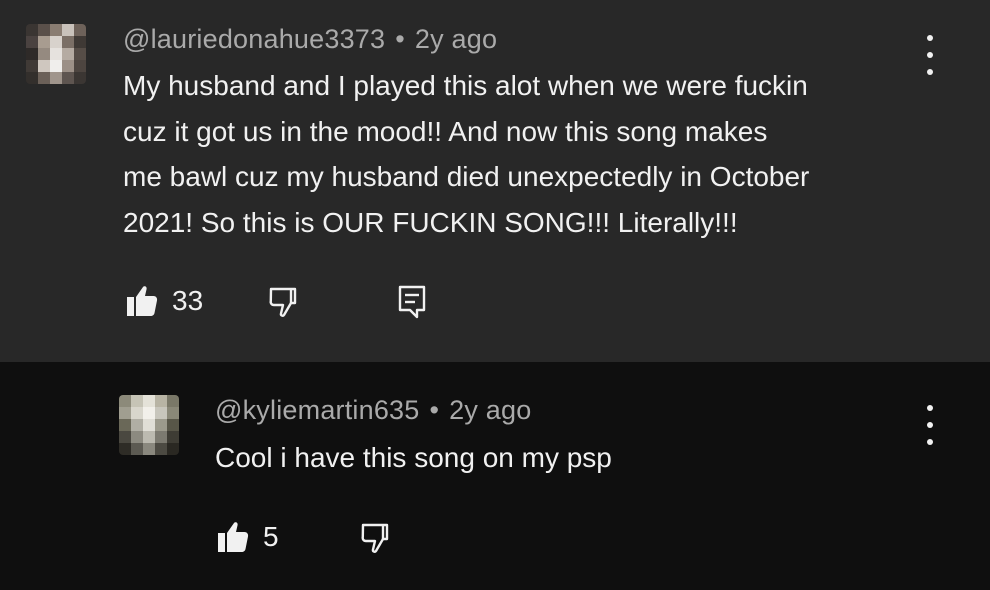 Image resolution: width=990 pixels, height=590 pixels. Describe the element at coordinates (413, 457) in the screenshot. I see `comment-text: Cool i have this song on my psp` at that location.